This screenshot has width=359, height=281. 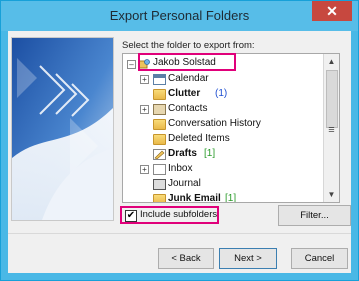 I want to click on cancel-button: Cancel, so click(x=319, y=258).